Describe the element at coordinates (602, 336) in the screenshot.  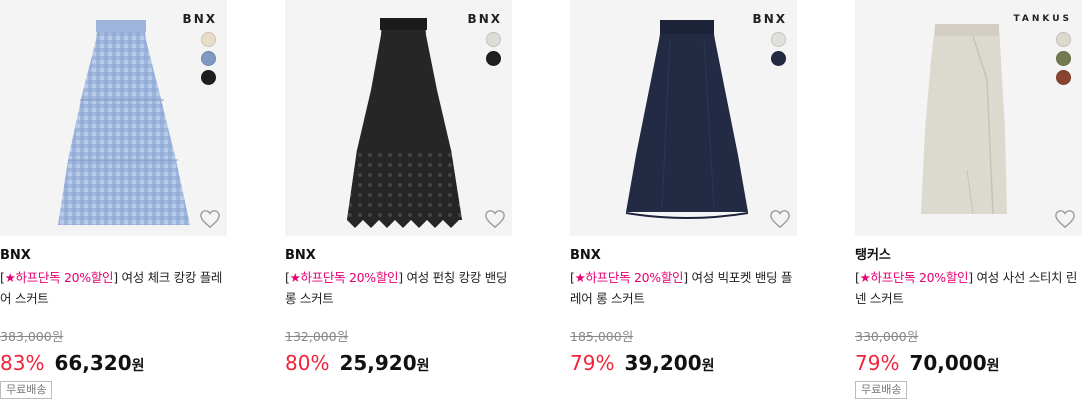
I see `original-price: 185,000원` at that location.